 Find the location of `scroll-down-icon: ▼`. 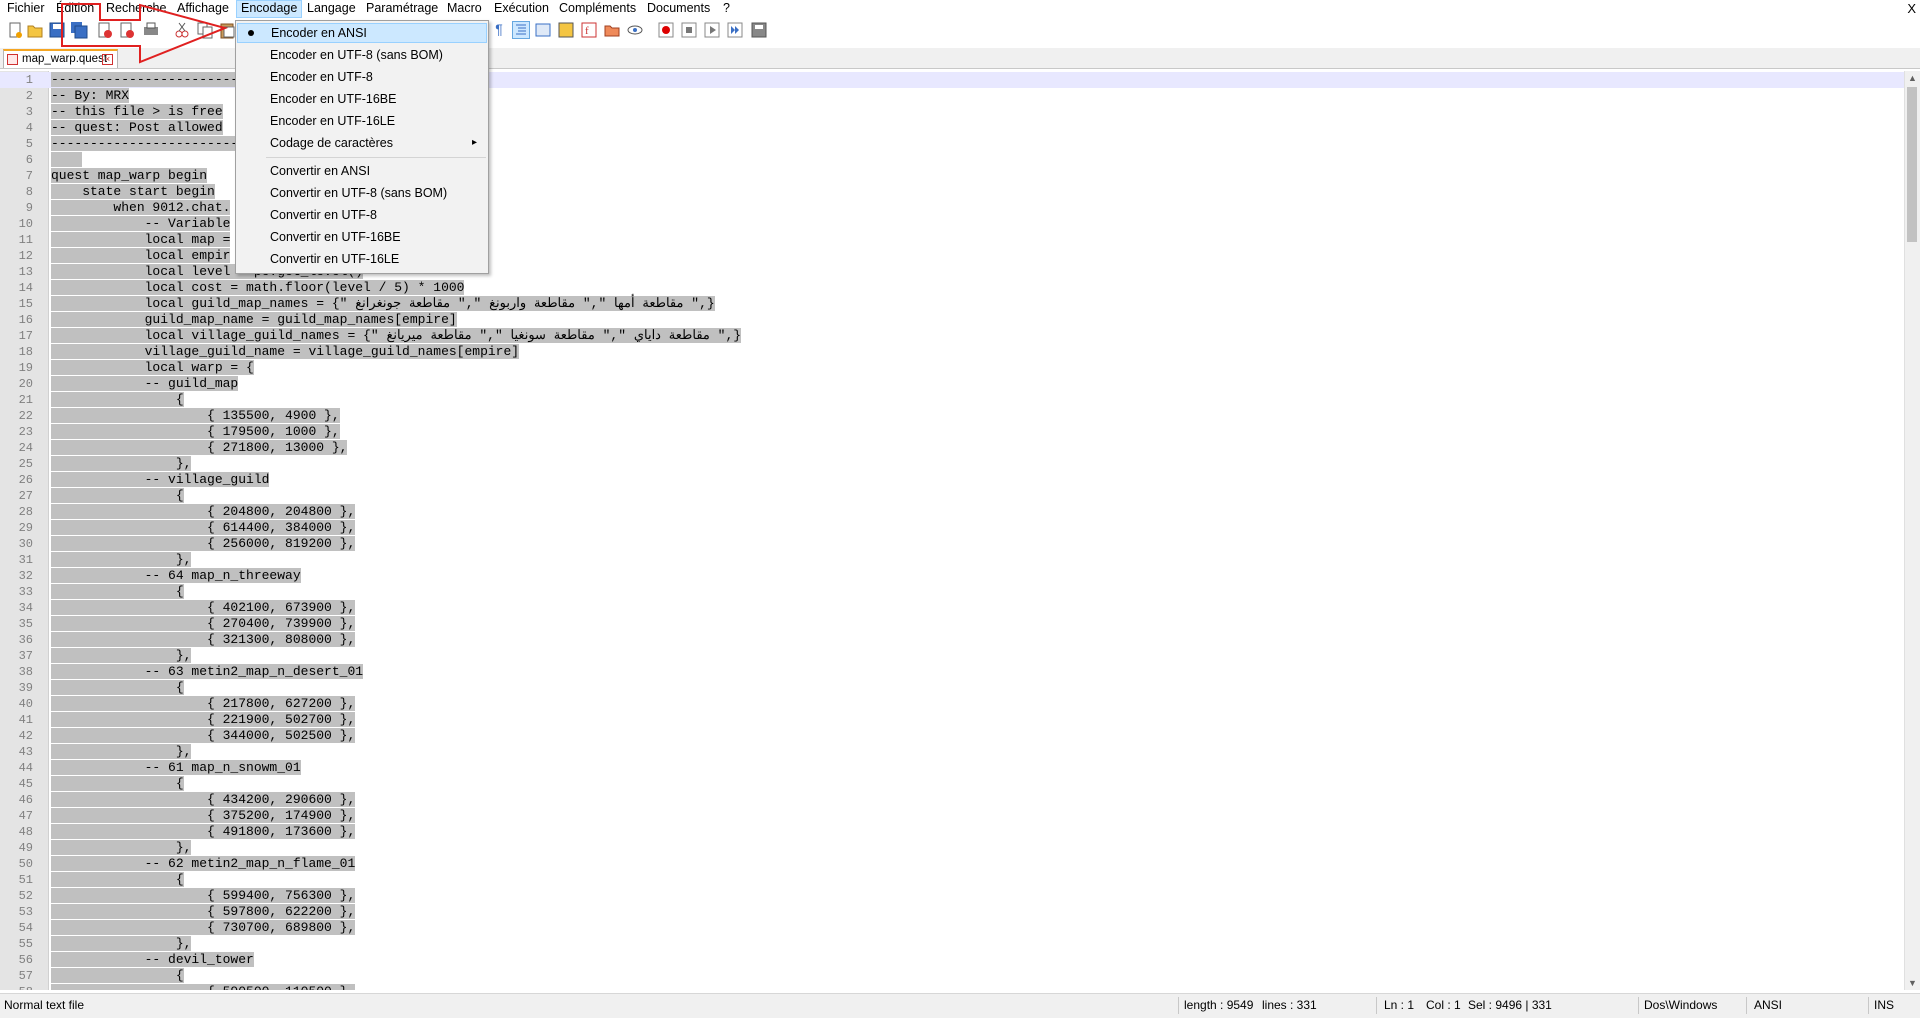

scroll-down-icon: ▼ is located at coordinates (1912, 983).